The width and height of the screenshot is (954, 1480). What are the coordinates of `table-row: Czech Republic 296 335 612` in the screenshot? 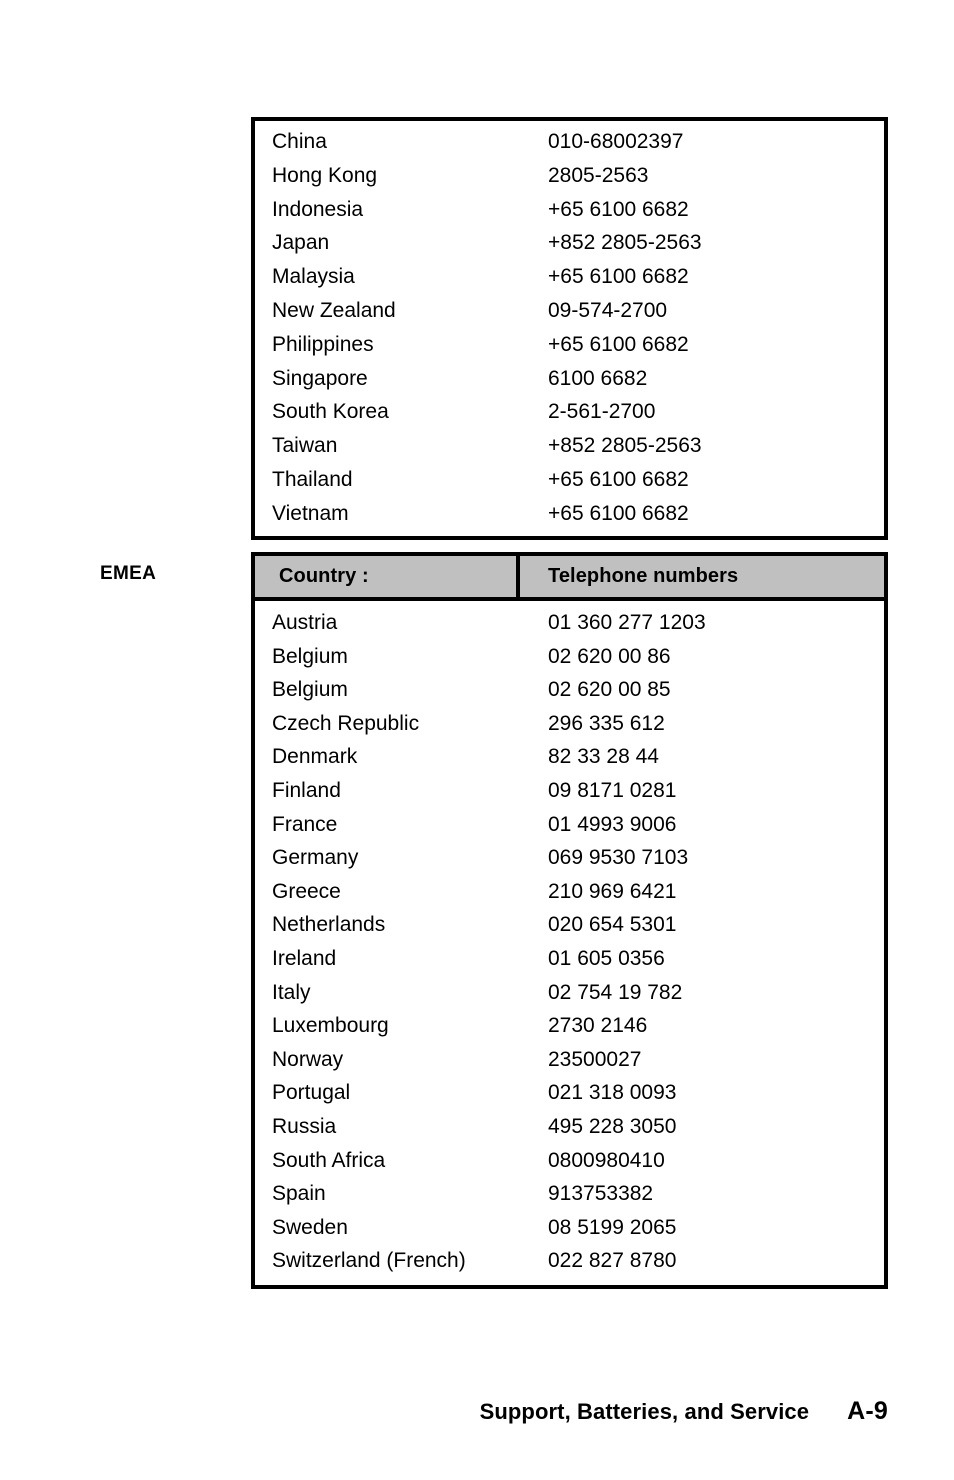 It's located at (569, 724).